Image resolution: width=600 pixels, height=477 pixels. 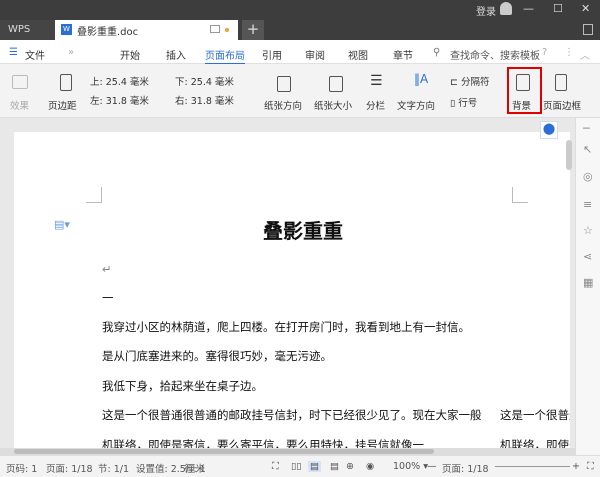 I want to click on hamburger-icon: ☰, so click(x=13, y=52).